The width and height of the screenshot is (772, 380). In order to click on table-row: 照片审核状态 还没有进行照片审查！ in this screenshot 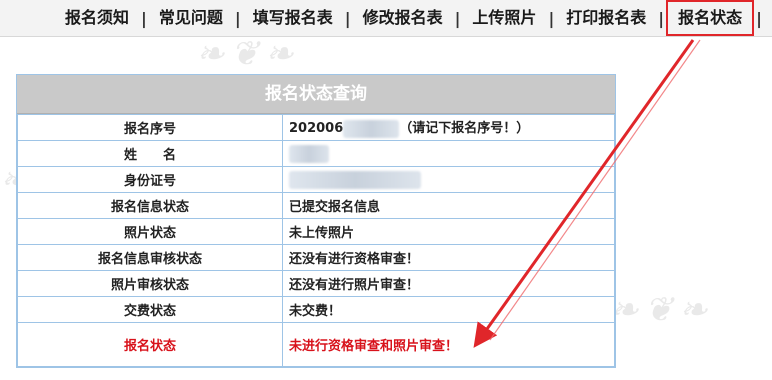, I will do `click(316, 283)`.